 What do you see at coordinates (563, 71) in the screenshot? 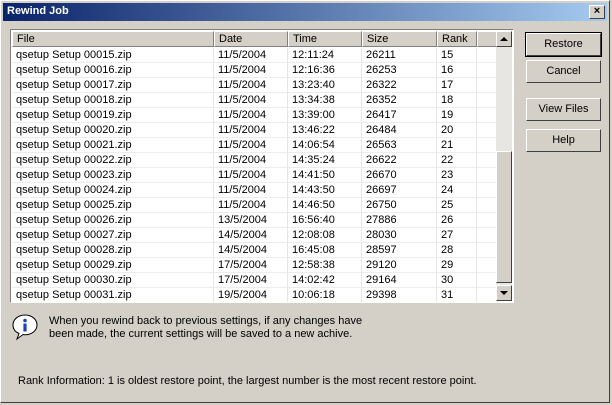
I see `cancel-button: Cancel` at bounding box center [563, 71].